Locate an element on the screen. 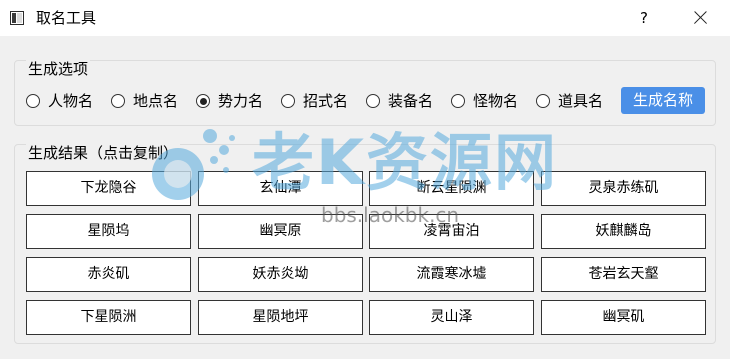 Image resolution: width=730 pixels, height=359 pixels. radio-label: 地点名 is located at coordinates (155, 101).